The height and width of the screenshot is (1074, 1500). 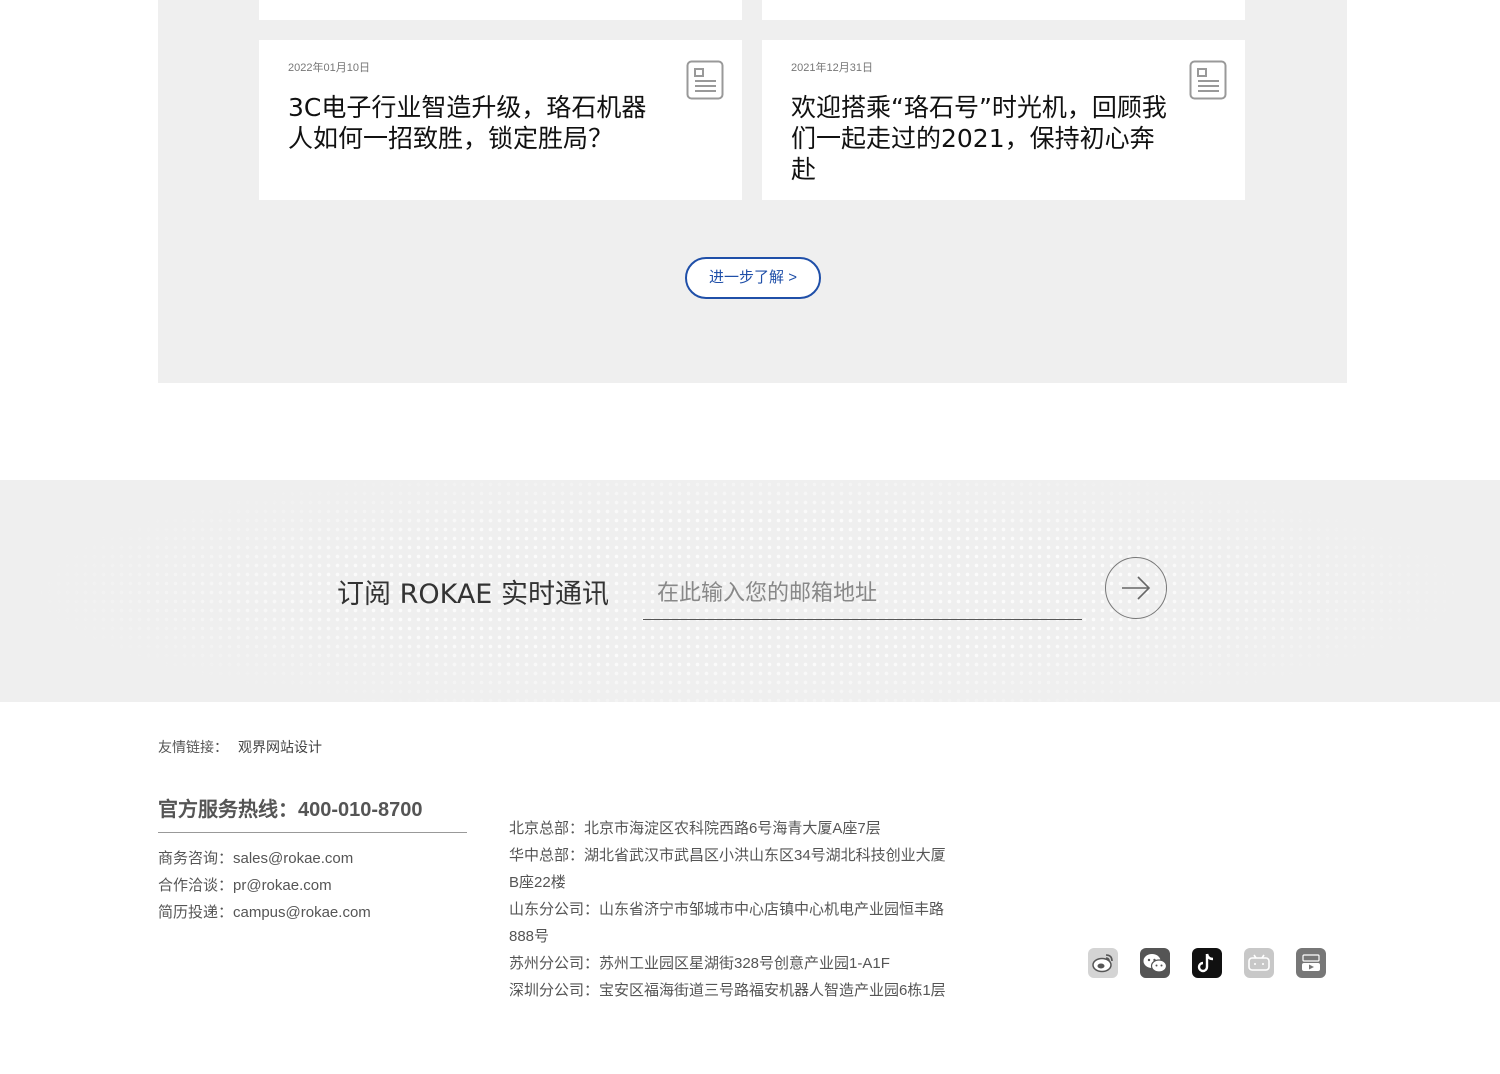 I want to click on weibo-icon, so click(x=1103, y=963).